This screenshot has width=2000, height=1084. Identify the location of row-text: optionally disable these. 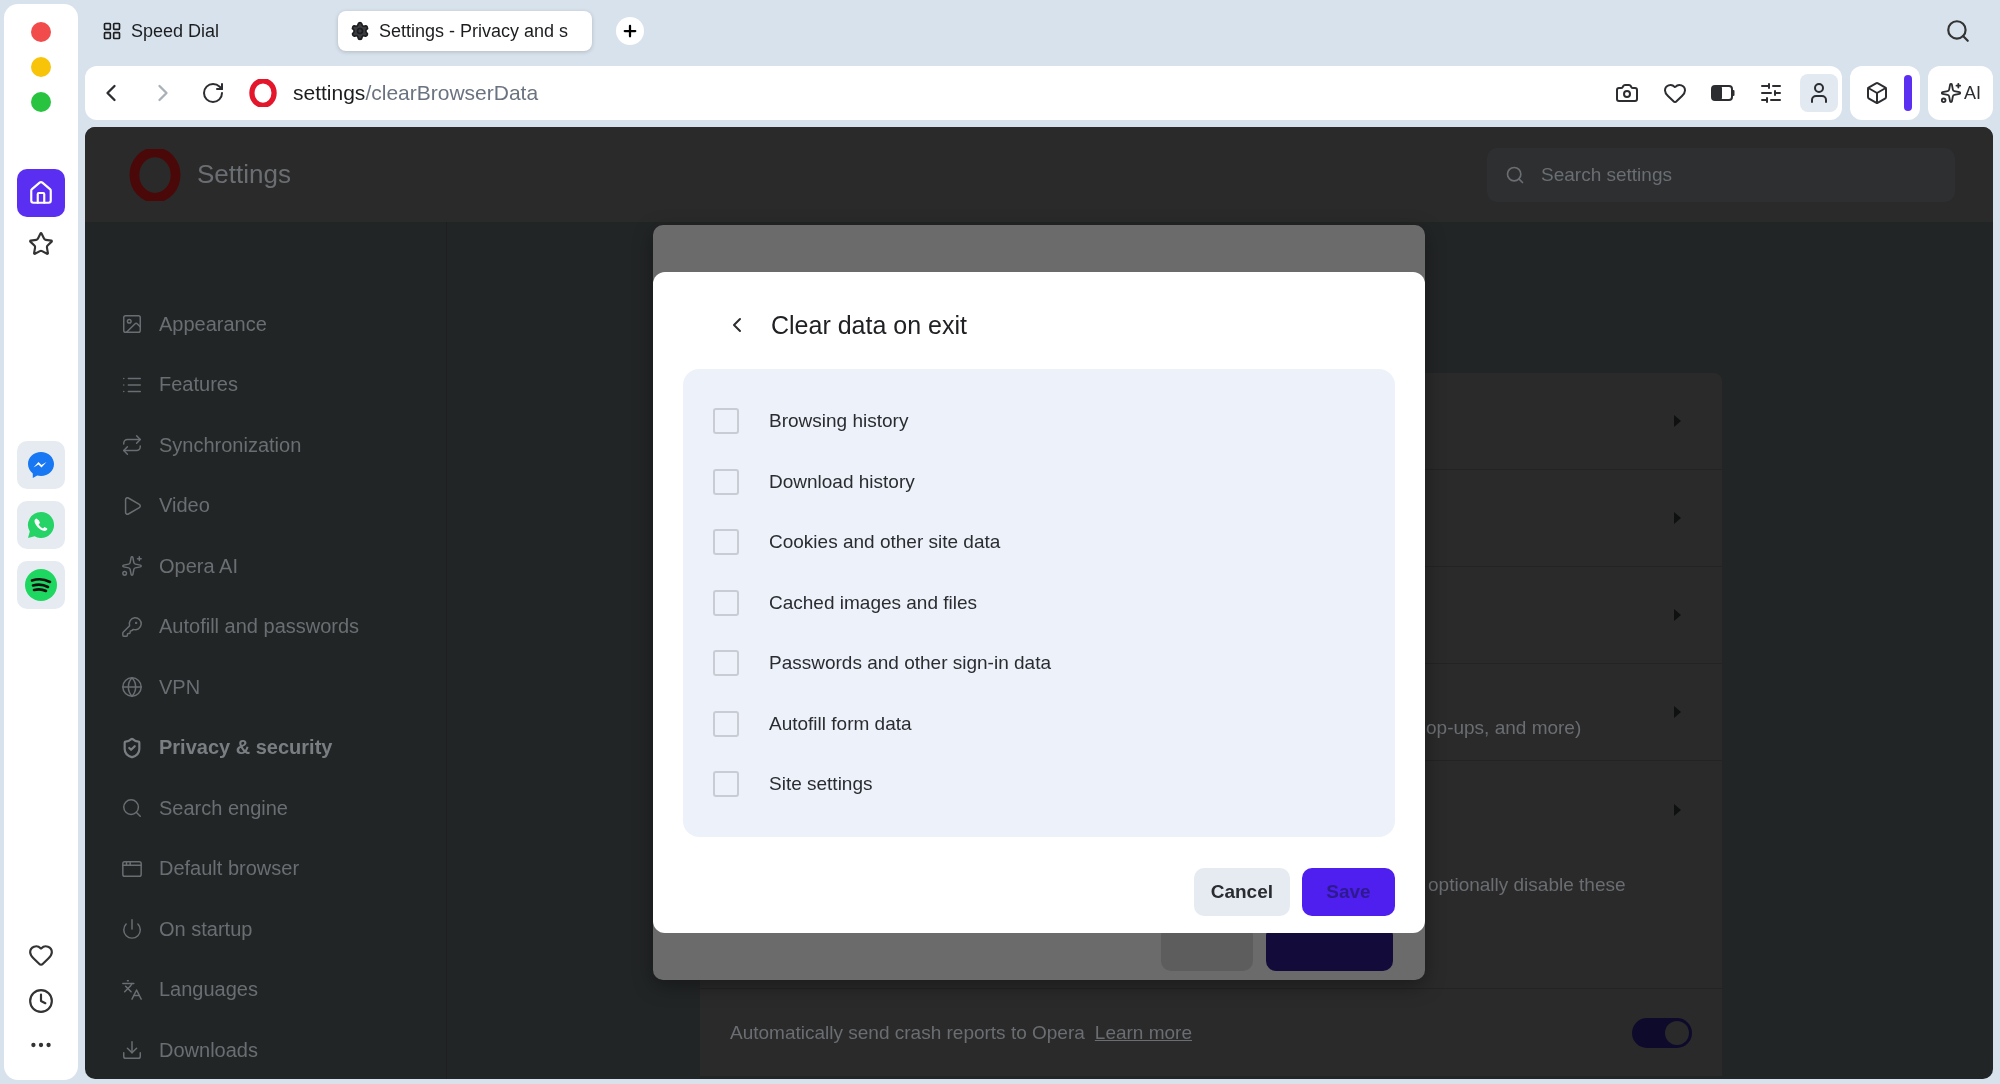
(1527, 885).